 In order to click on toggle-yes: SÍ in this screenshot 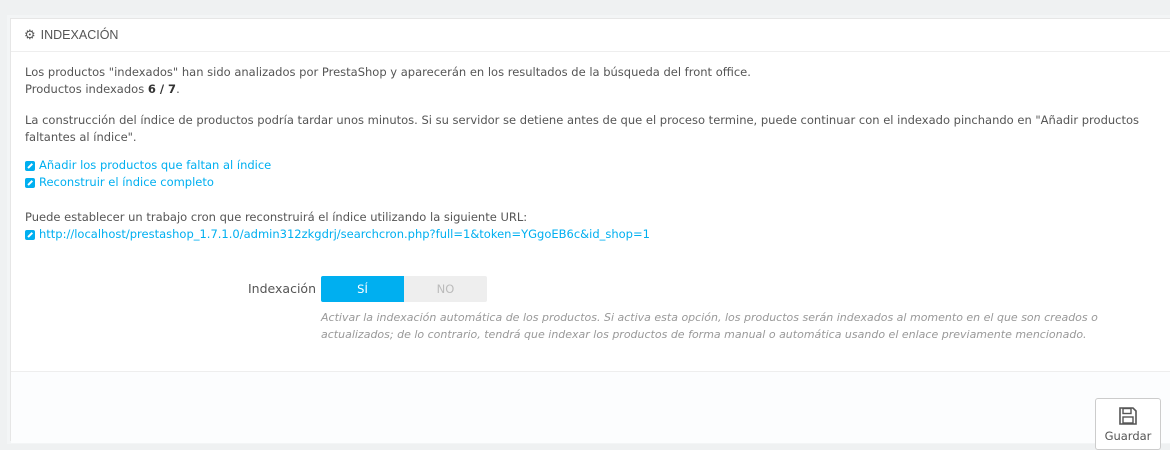, I will do `click(362, 289)`.